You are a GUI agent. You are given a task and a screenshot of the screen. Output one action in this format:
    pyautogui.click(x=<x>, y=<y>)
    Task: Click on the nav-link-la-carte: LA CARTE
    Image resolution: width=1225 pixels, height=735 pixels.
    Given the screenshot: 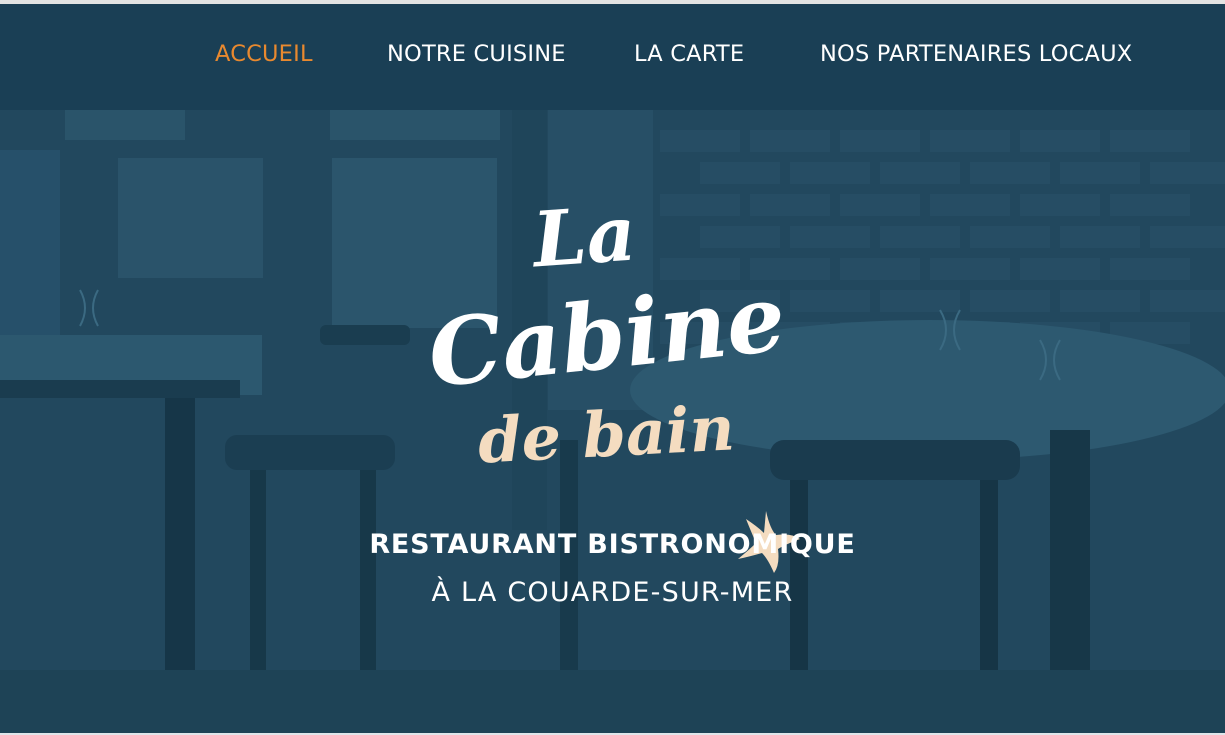 What is the action you would take?
    pyautogui.click(x=689, y=54)
    